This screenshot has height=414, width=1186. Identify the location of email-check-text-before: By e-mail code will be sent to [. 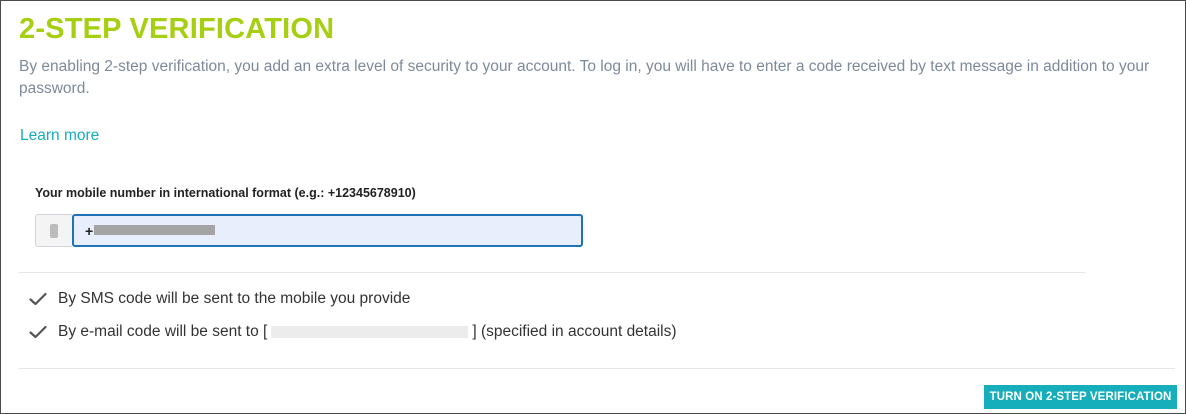
(163, 331).